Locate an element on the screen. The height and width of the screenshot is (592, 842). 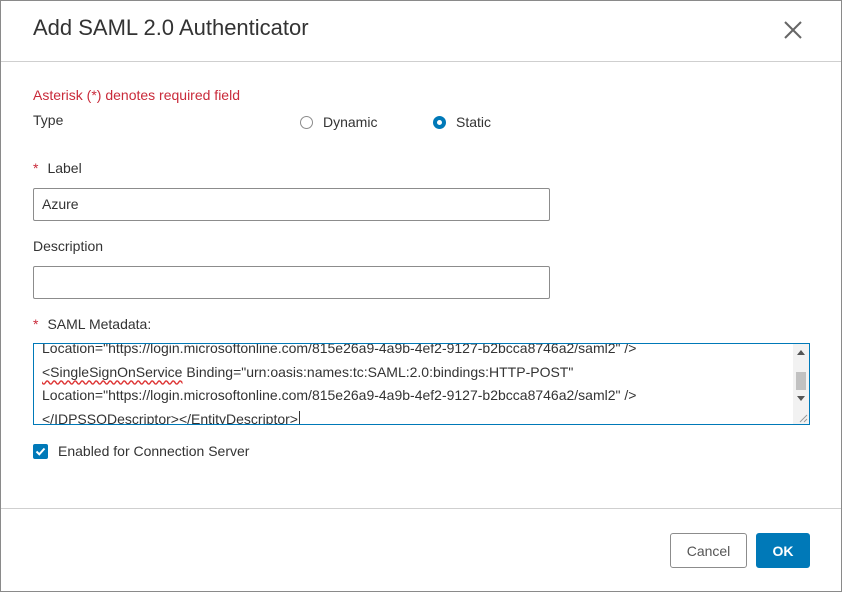
connection-server-checkbox is located at coordinates (40, 451).